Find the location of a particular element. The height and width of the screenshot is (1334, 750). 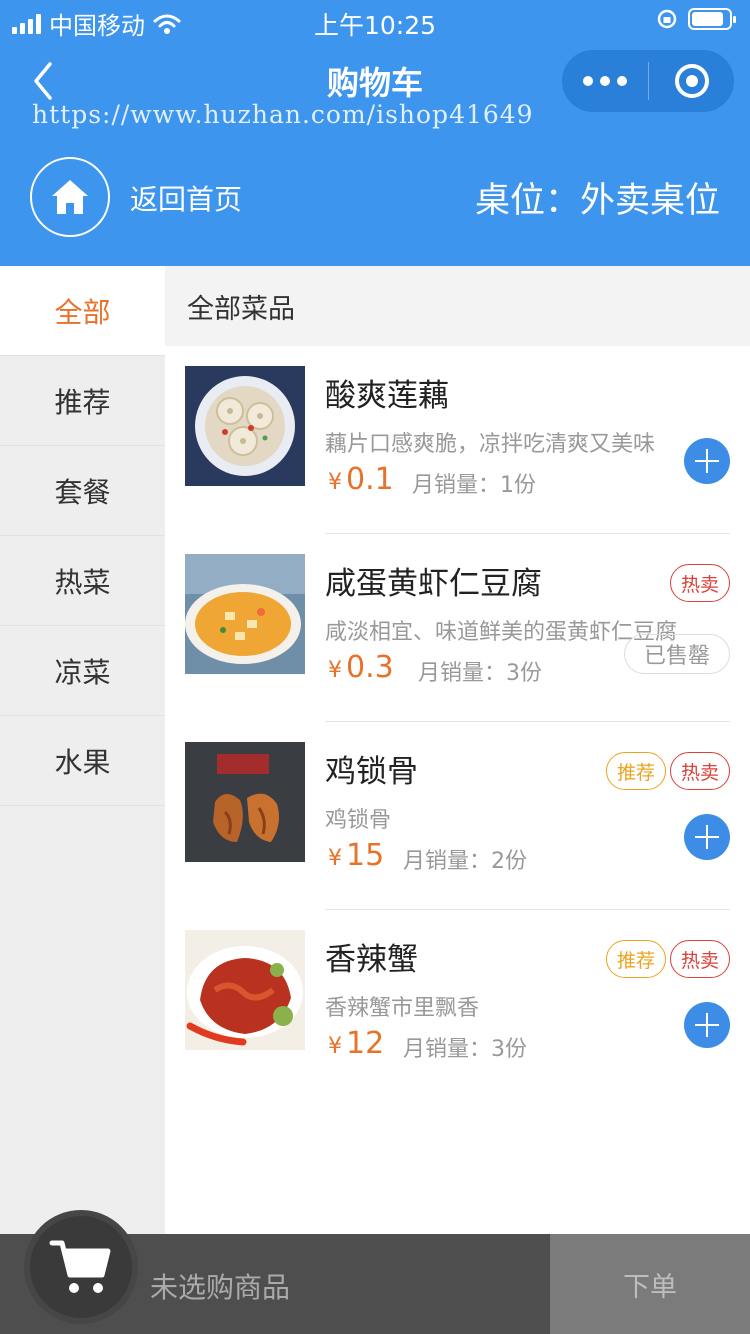

cart-button is located at coordinates (81, 1267).